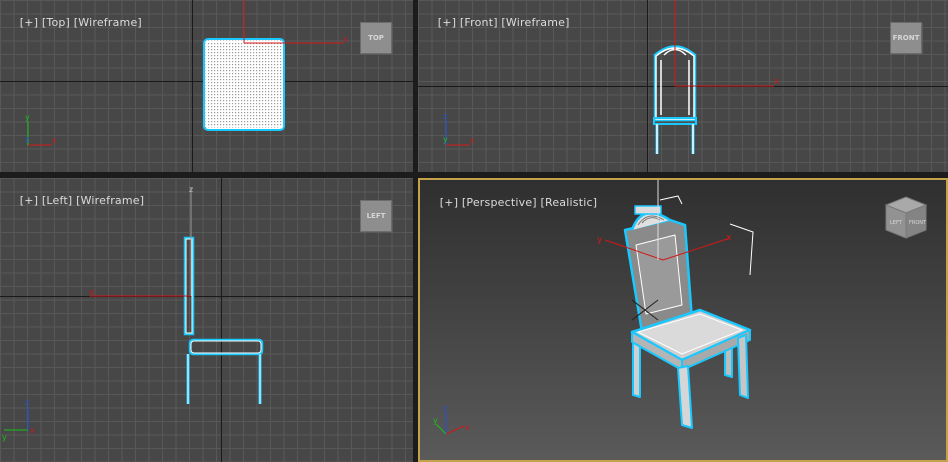 This screenshot has height=462, width=948. Describe the element at coordinates (223, 320) in the screenshot. I see `chair-wireframe-left` at that location.